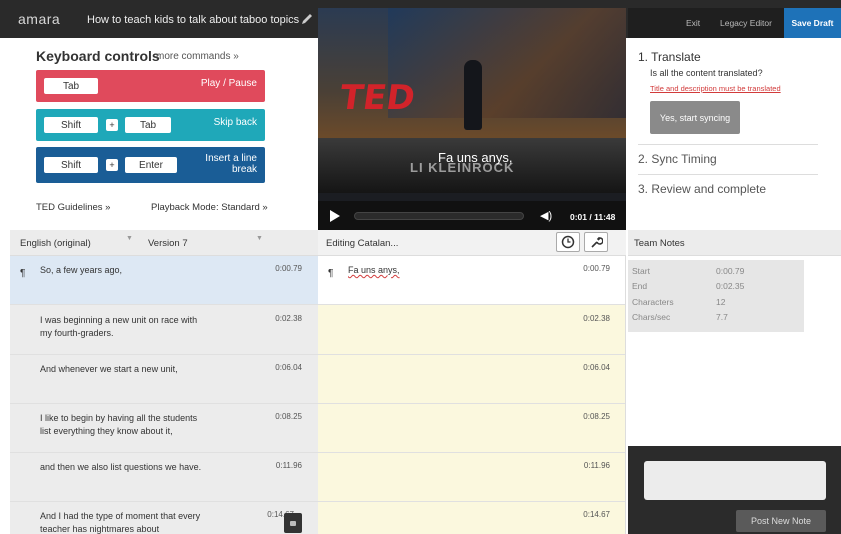 The image size is (841, 534). Describe the element at coordinates (55, 243) in the screenshot. I see `language-select: English (original)` at that location.